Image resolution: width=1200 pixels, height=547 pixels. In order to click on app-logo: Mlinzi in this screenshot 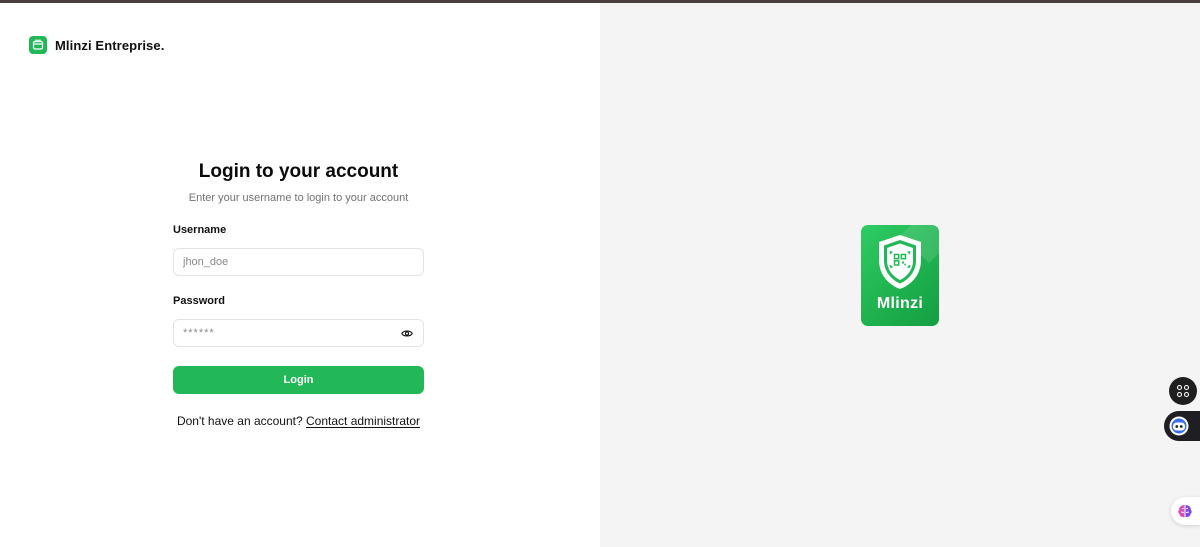, I will do `click(900, 275)`.